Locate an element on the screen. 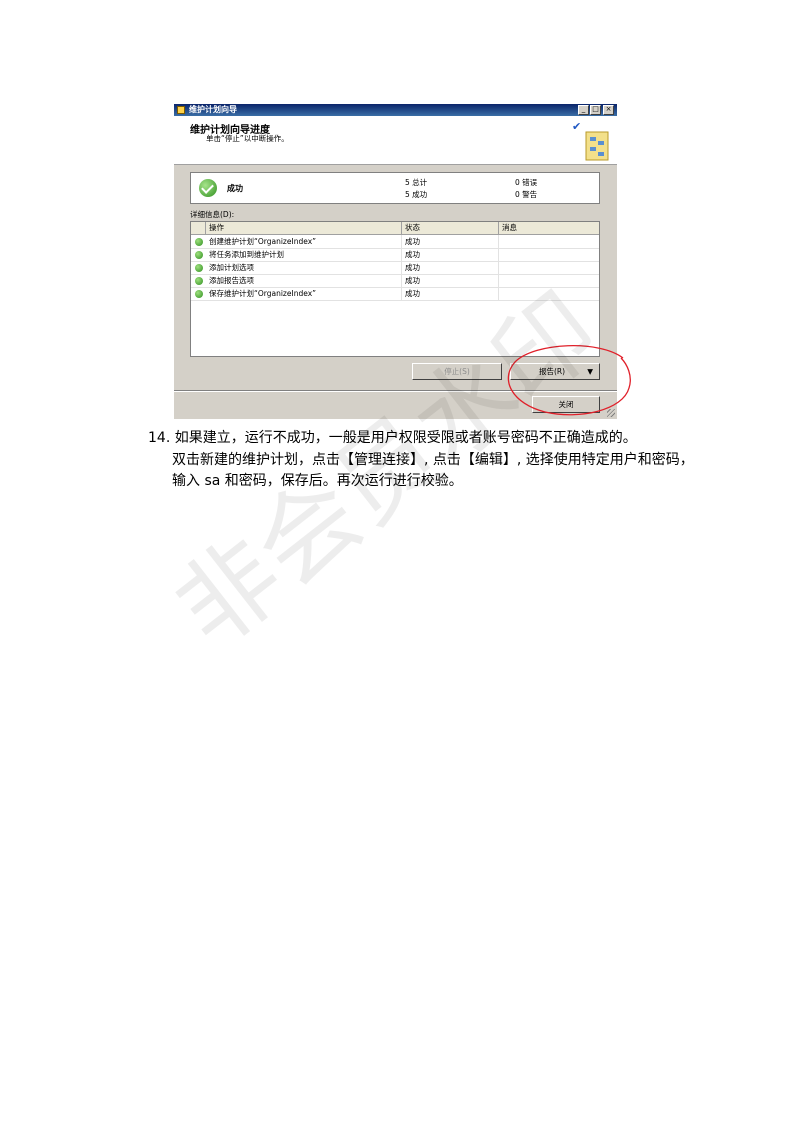 This screenshot has width=793, height=1122. grid-header: 操作 状态 消息 is located at coordinates (395, 228).